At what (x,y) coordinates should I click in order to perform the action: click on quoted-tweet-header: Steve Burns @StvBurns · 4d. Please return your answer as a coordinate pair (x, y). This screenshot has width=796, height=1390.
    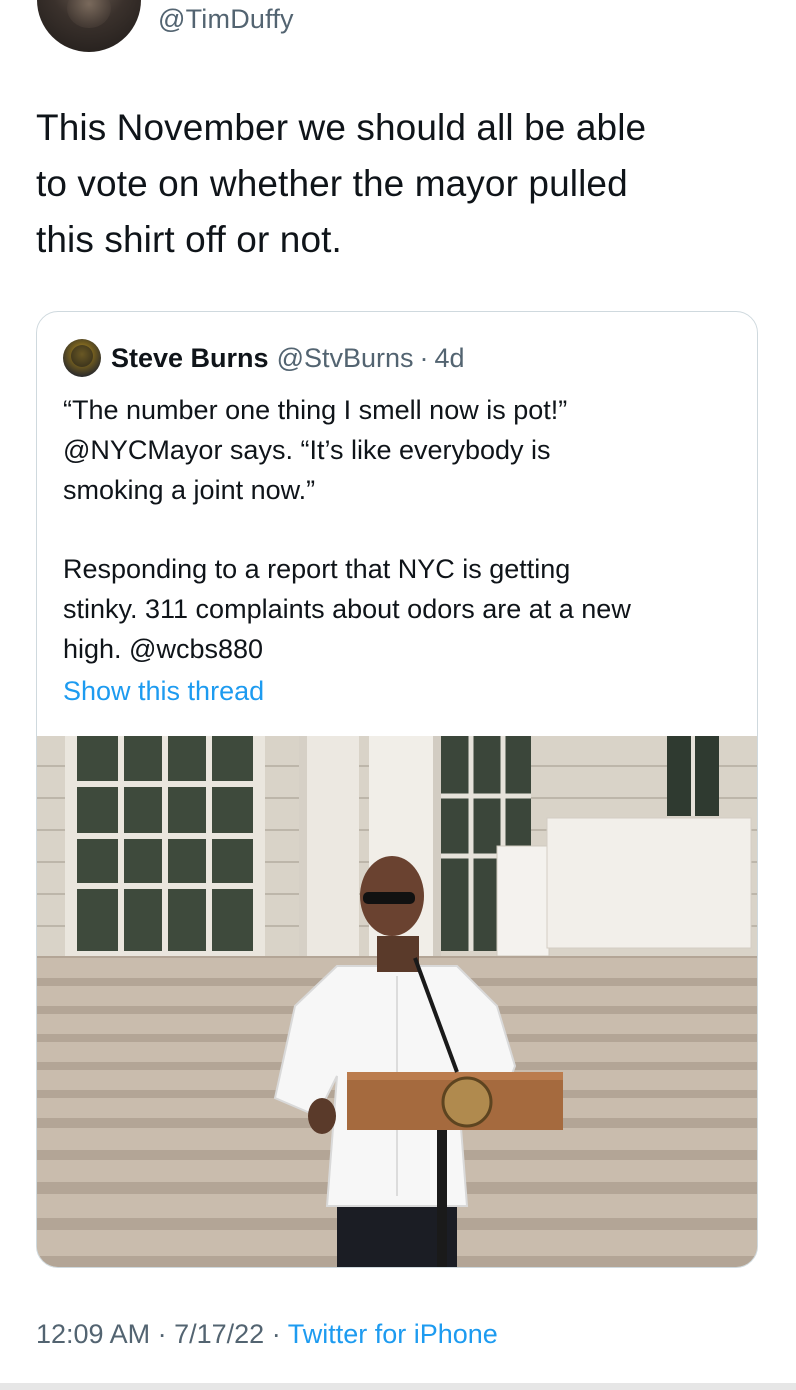
    Looking at the image, I should click on (264, 358).